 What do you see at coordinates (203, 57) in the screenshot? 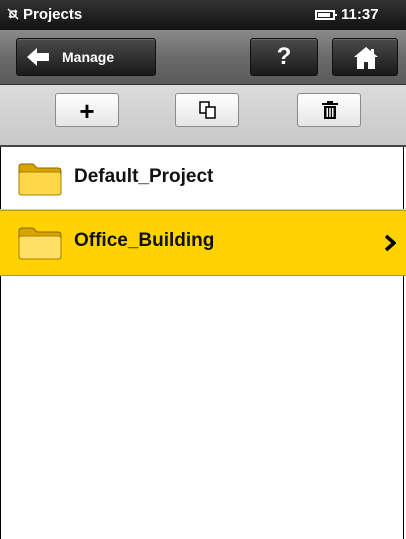
I see `navigation-bar: Manage ?` at bounding box center [203, 57].